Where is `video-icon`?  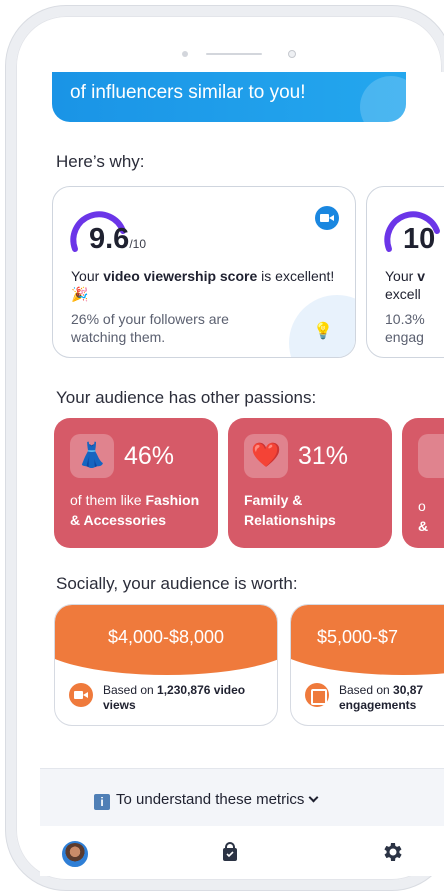
video-icon is located at coordinates (81, 695).